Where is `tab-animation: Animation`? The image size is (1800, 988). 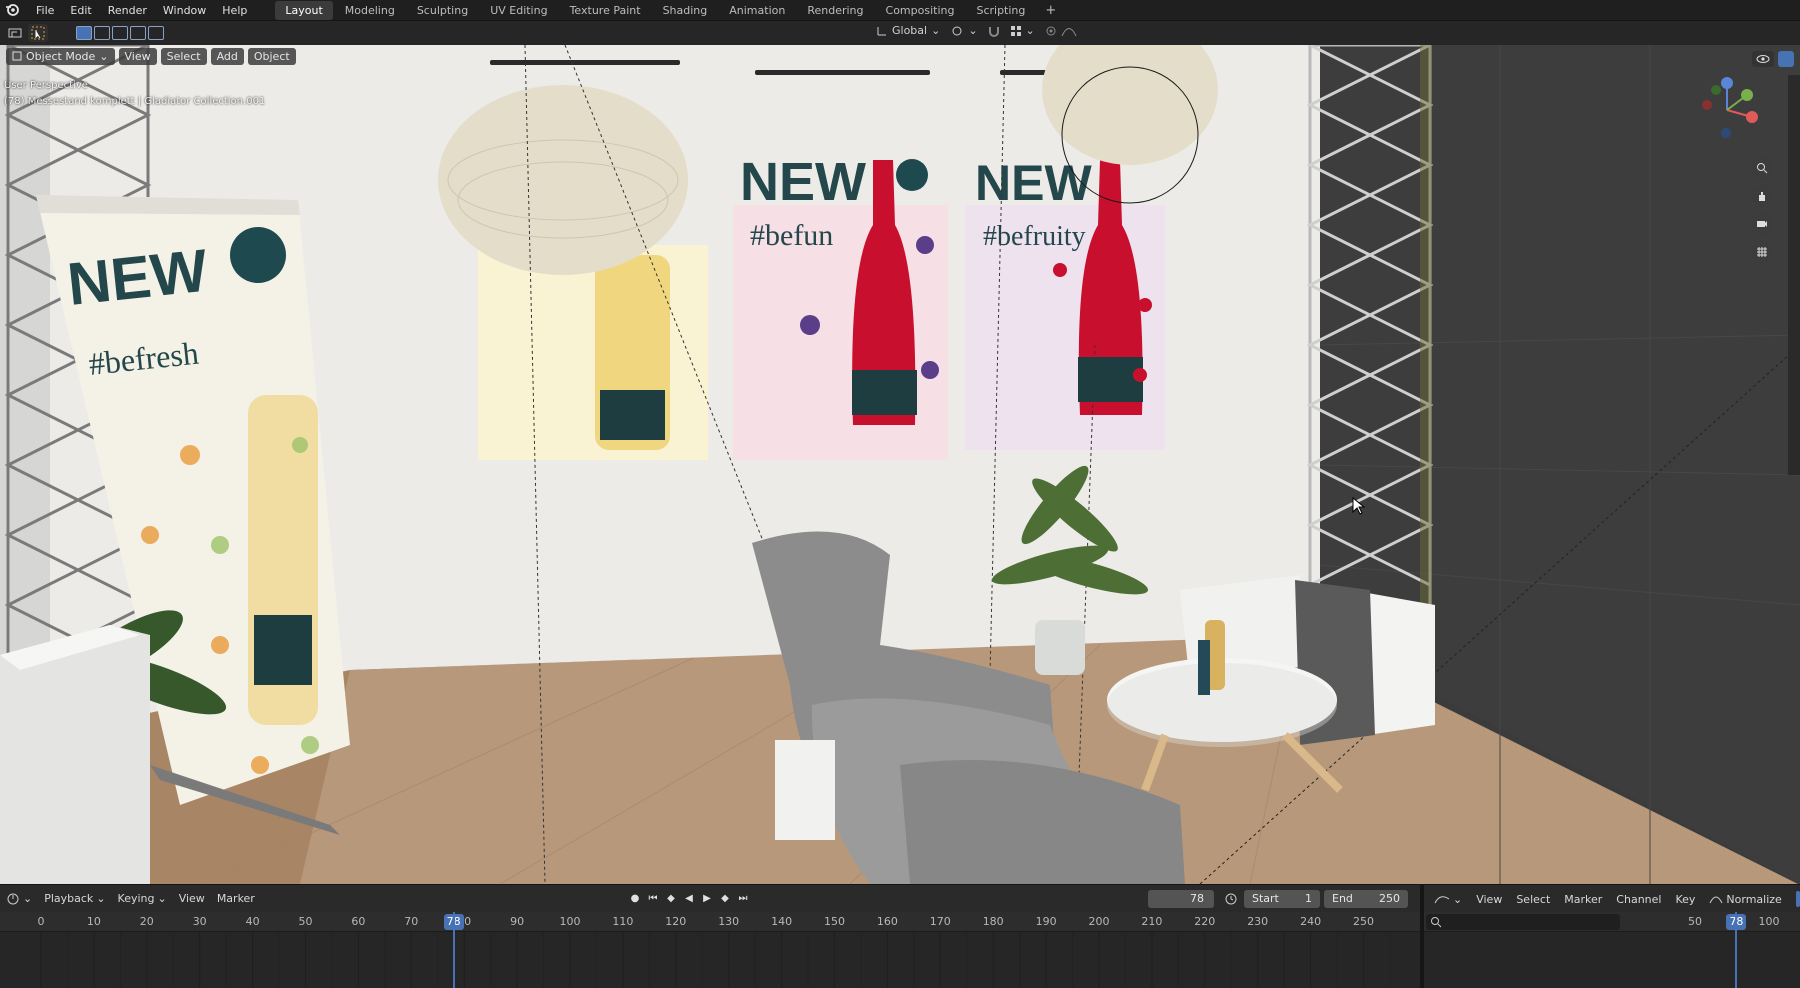 tab-animation: Animation is located at coordinates (757, 10).